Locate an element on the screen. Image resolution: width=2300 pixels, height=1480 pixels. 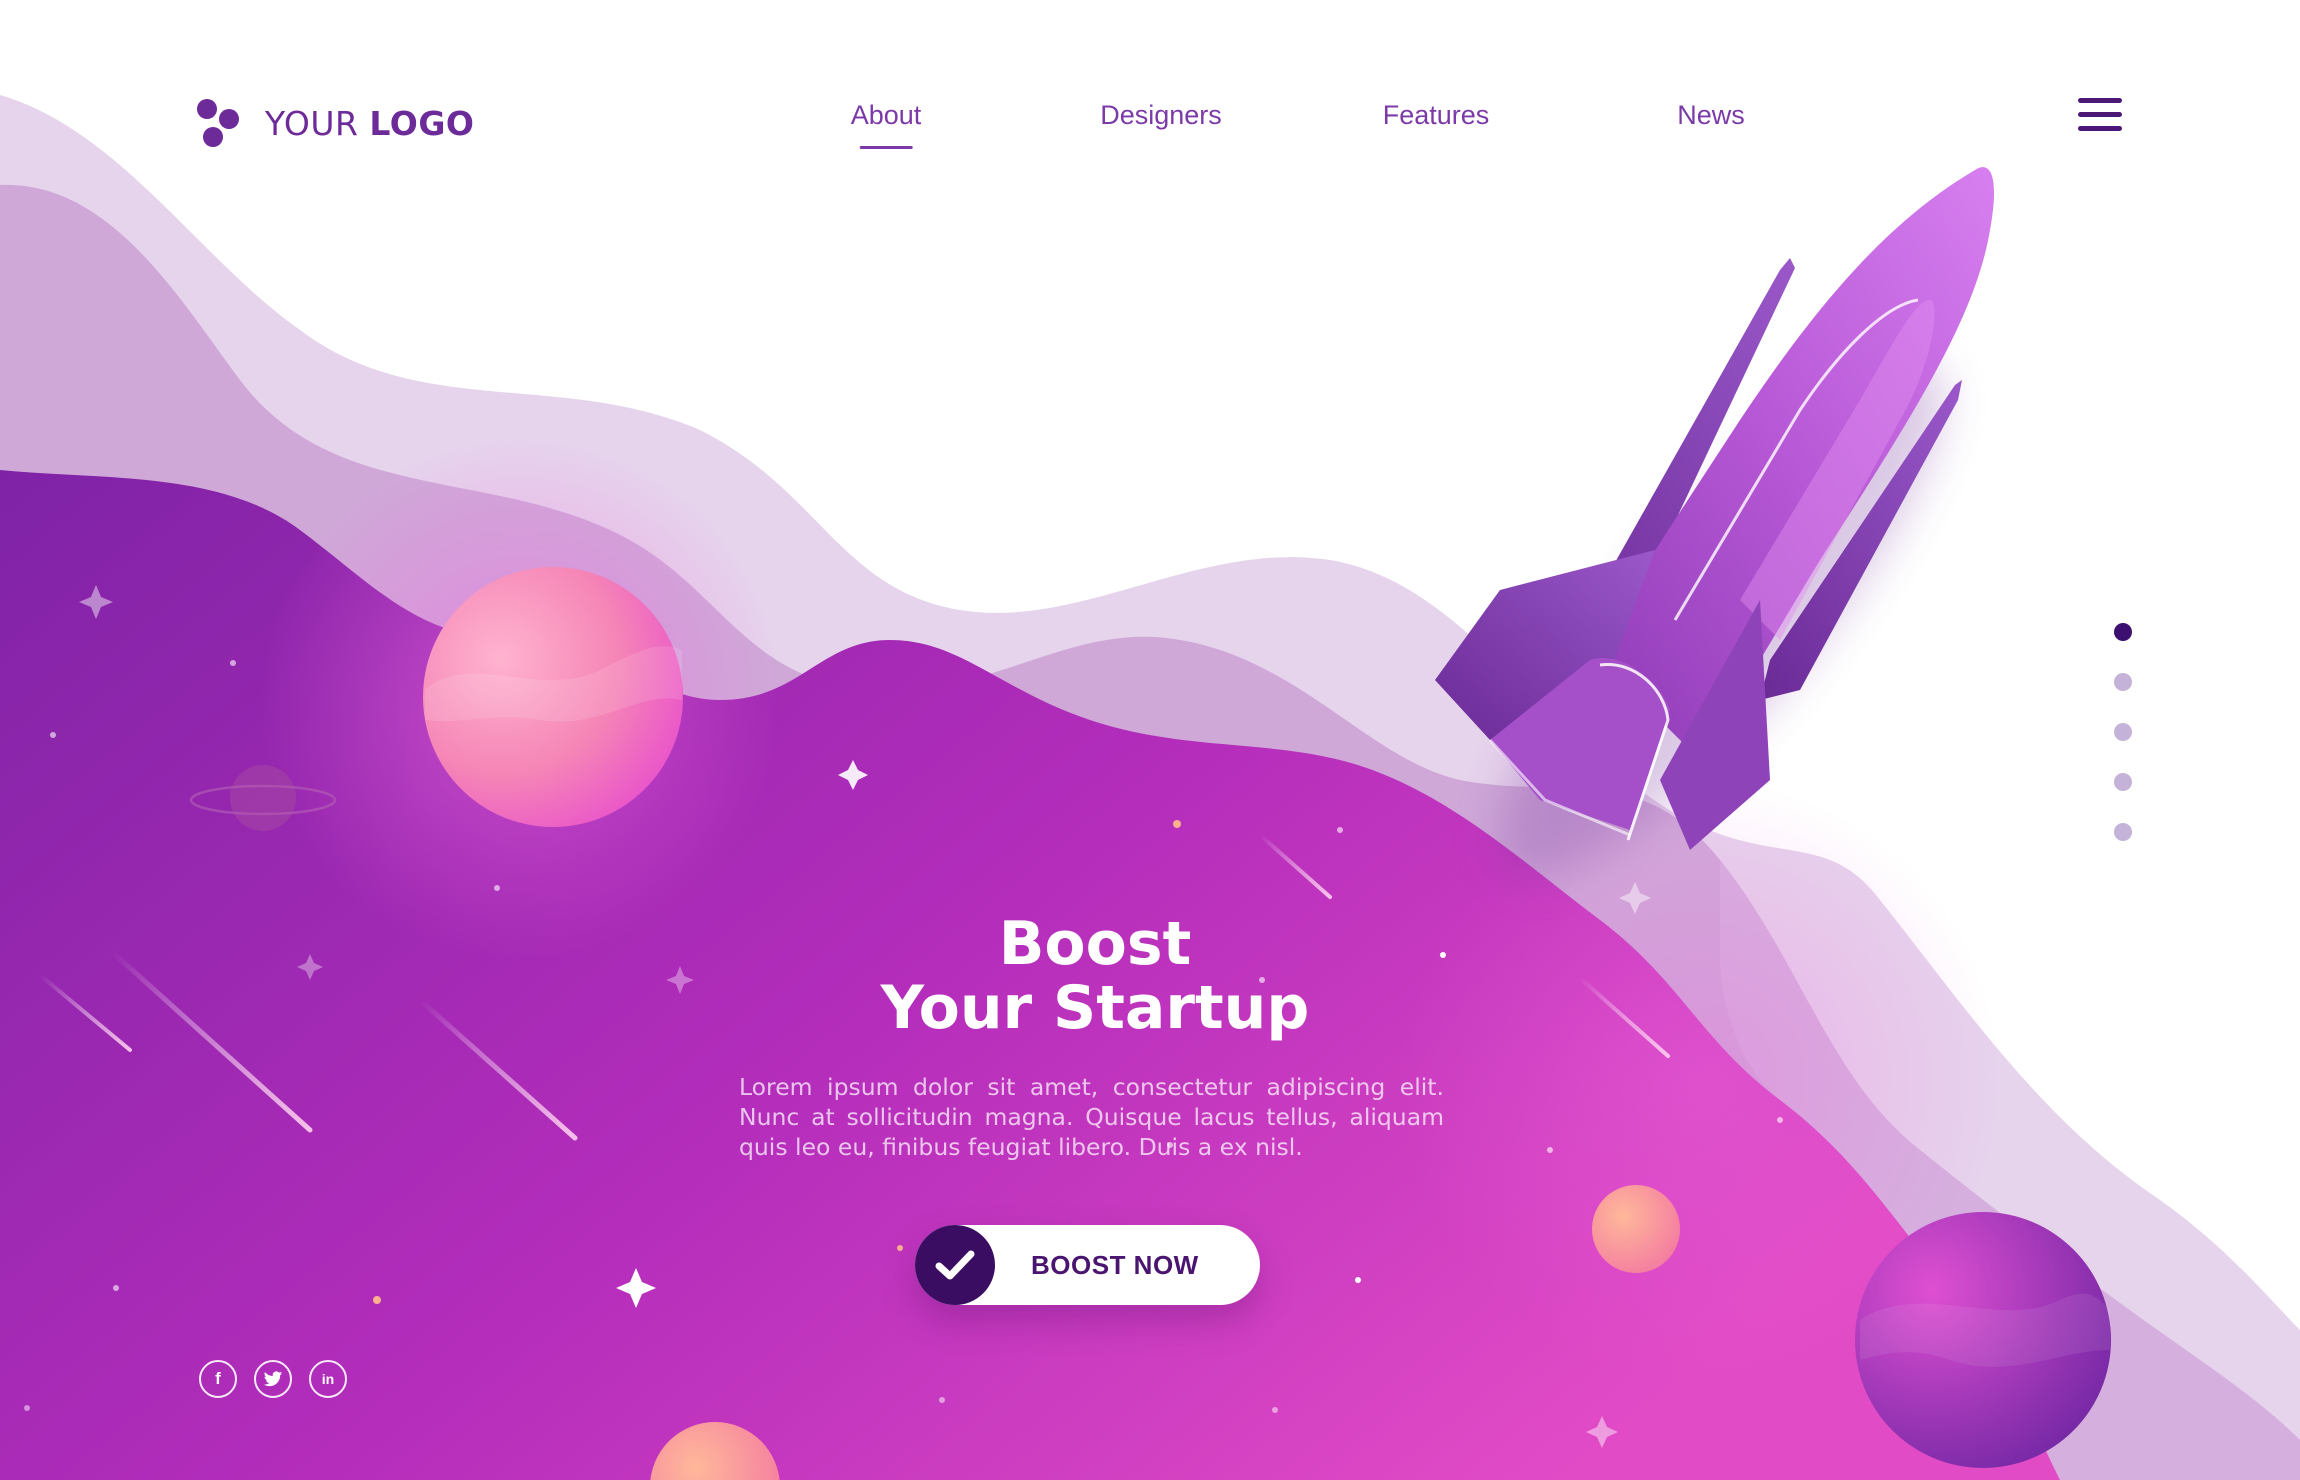
logo-icon is located at coordinates (220, 123).